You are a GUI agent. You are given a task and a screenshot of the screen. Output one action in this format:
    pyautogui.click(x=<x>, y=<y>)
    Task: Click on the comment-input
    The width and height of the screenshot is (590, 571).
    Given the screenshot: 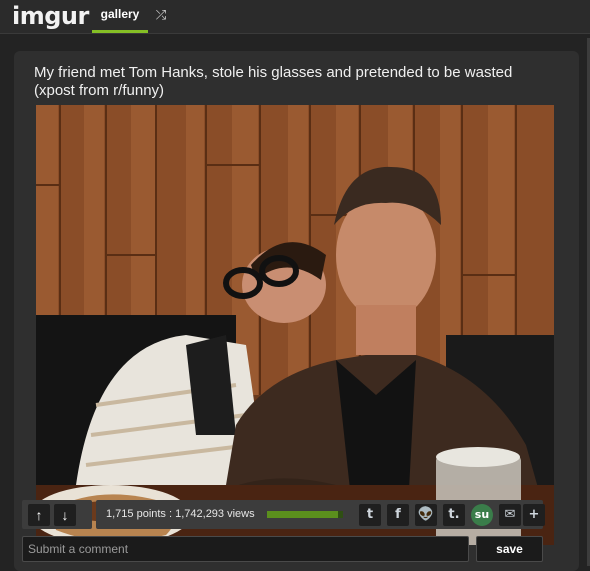 What is the action you would take?
    pyautogui.click(x=245, y=549)
    